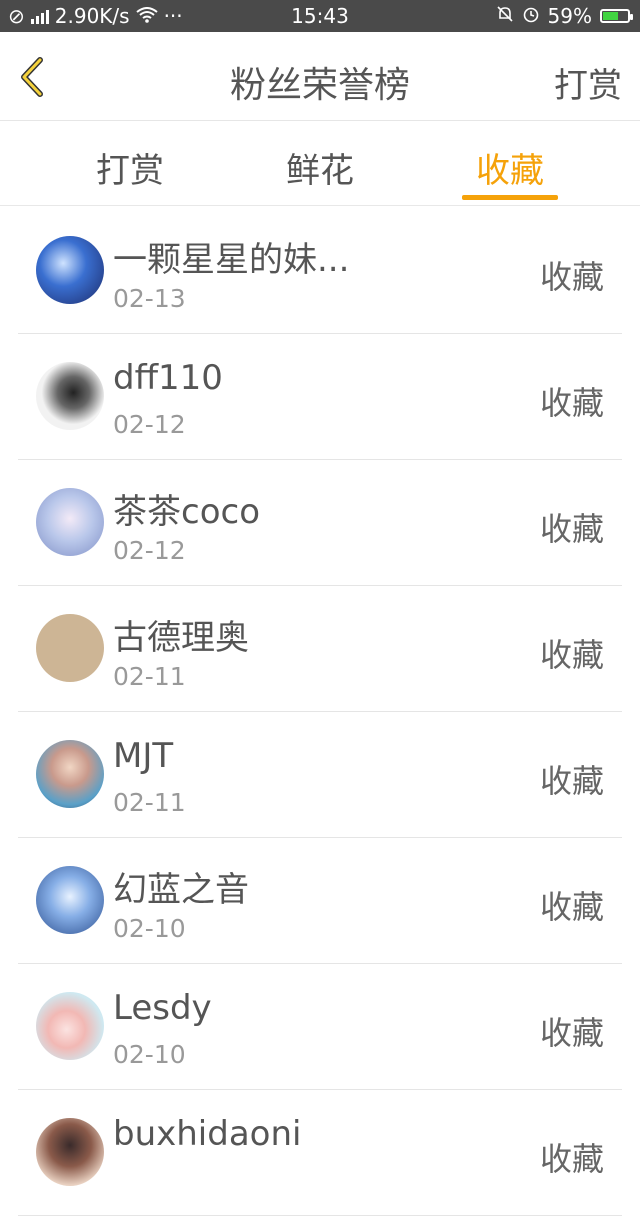 This screenshot has width=640, height=1216. Describe the element at coordinates (320, 16) in the screenshot. I see `status-bar: ⊘ 2.90K/s ··· 15:43 59%` at that location.